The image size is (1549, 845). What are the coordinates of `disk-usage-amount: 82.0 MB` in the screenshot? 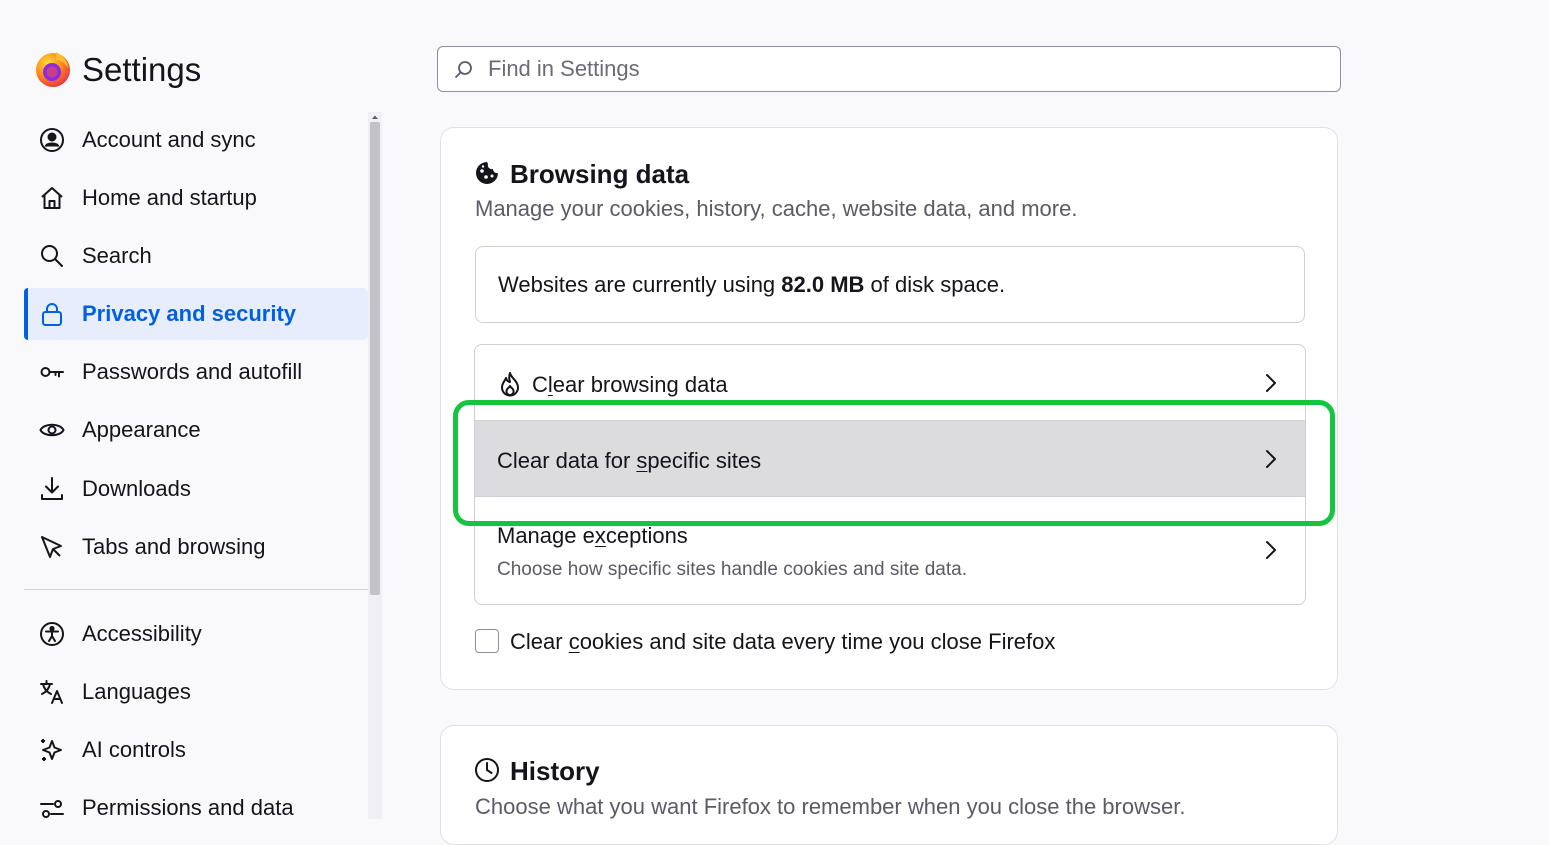 It's located at (823, 284).